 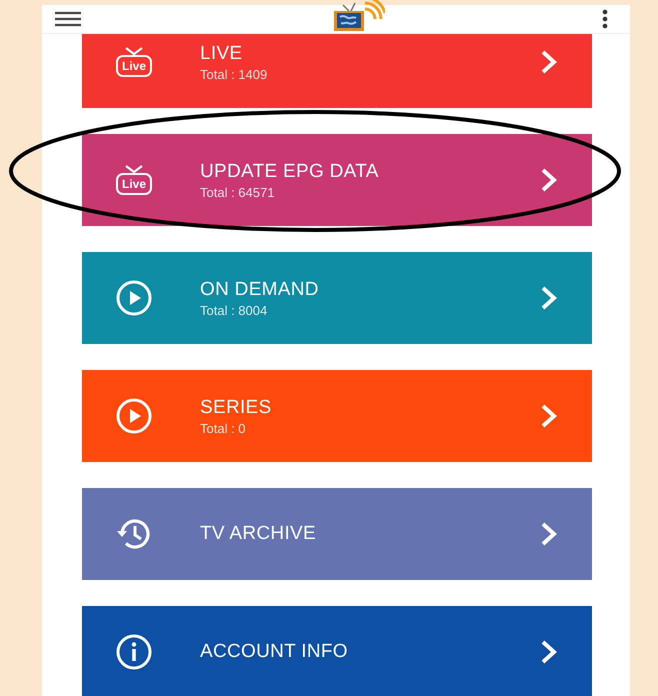 What do you see at coordinates (258, 534) in the screenshot?
I see `menu-title: TV ARCHIVE` at bounding box center [258, 534].